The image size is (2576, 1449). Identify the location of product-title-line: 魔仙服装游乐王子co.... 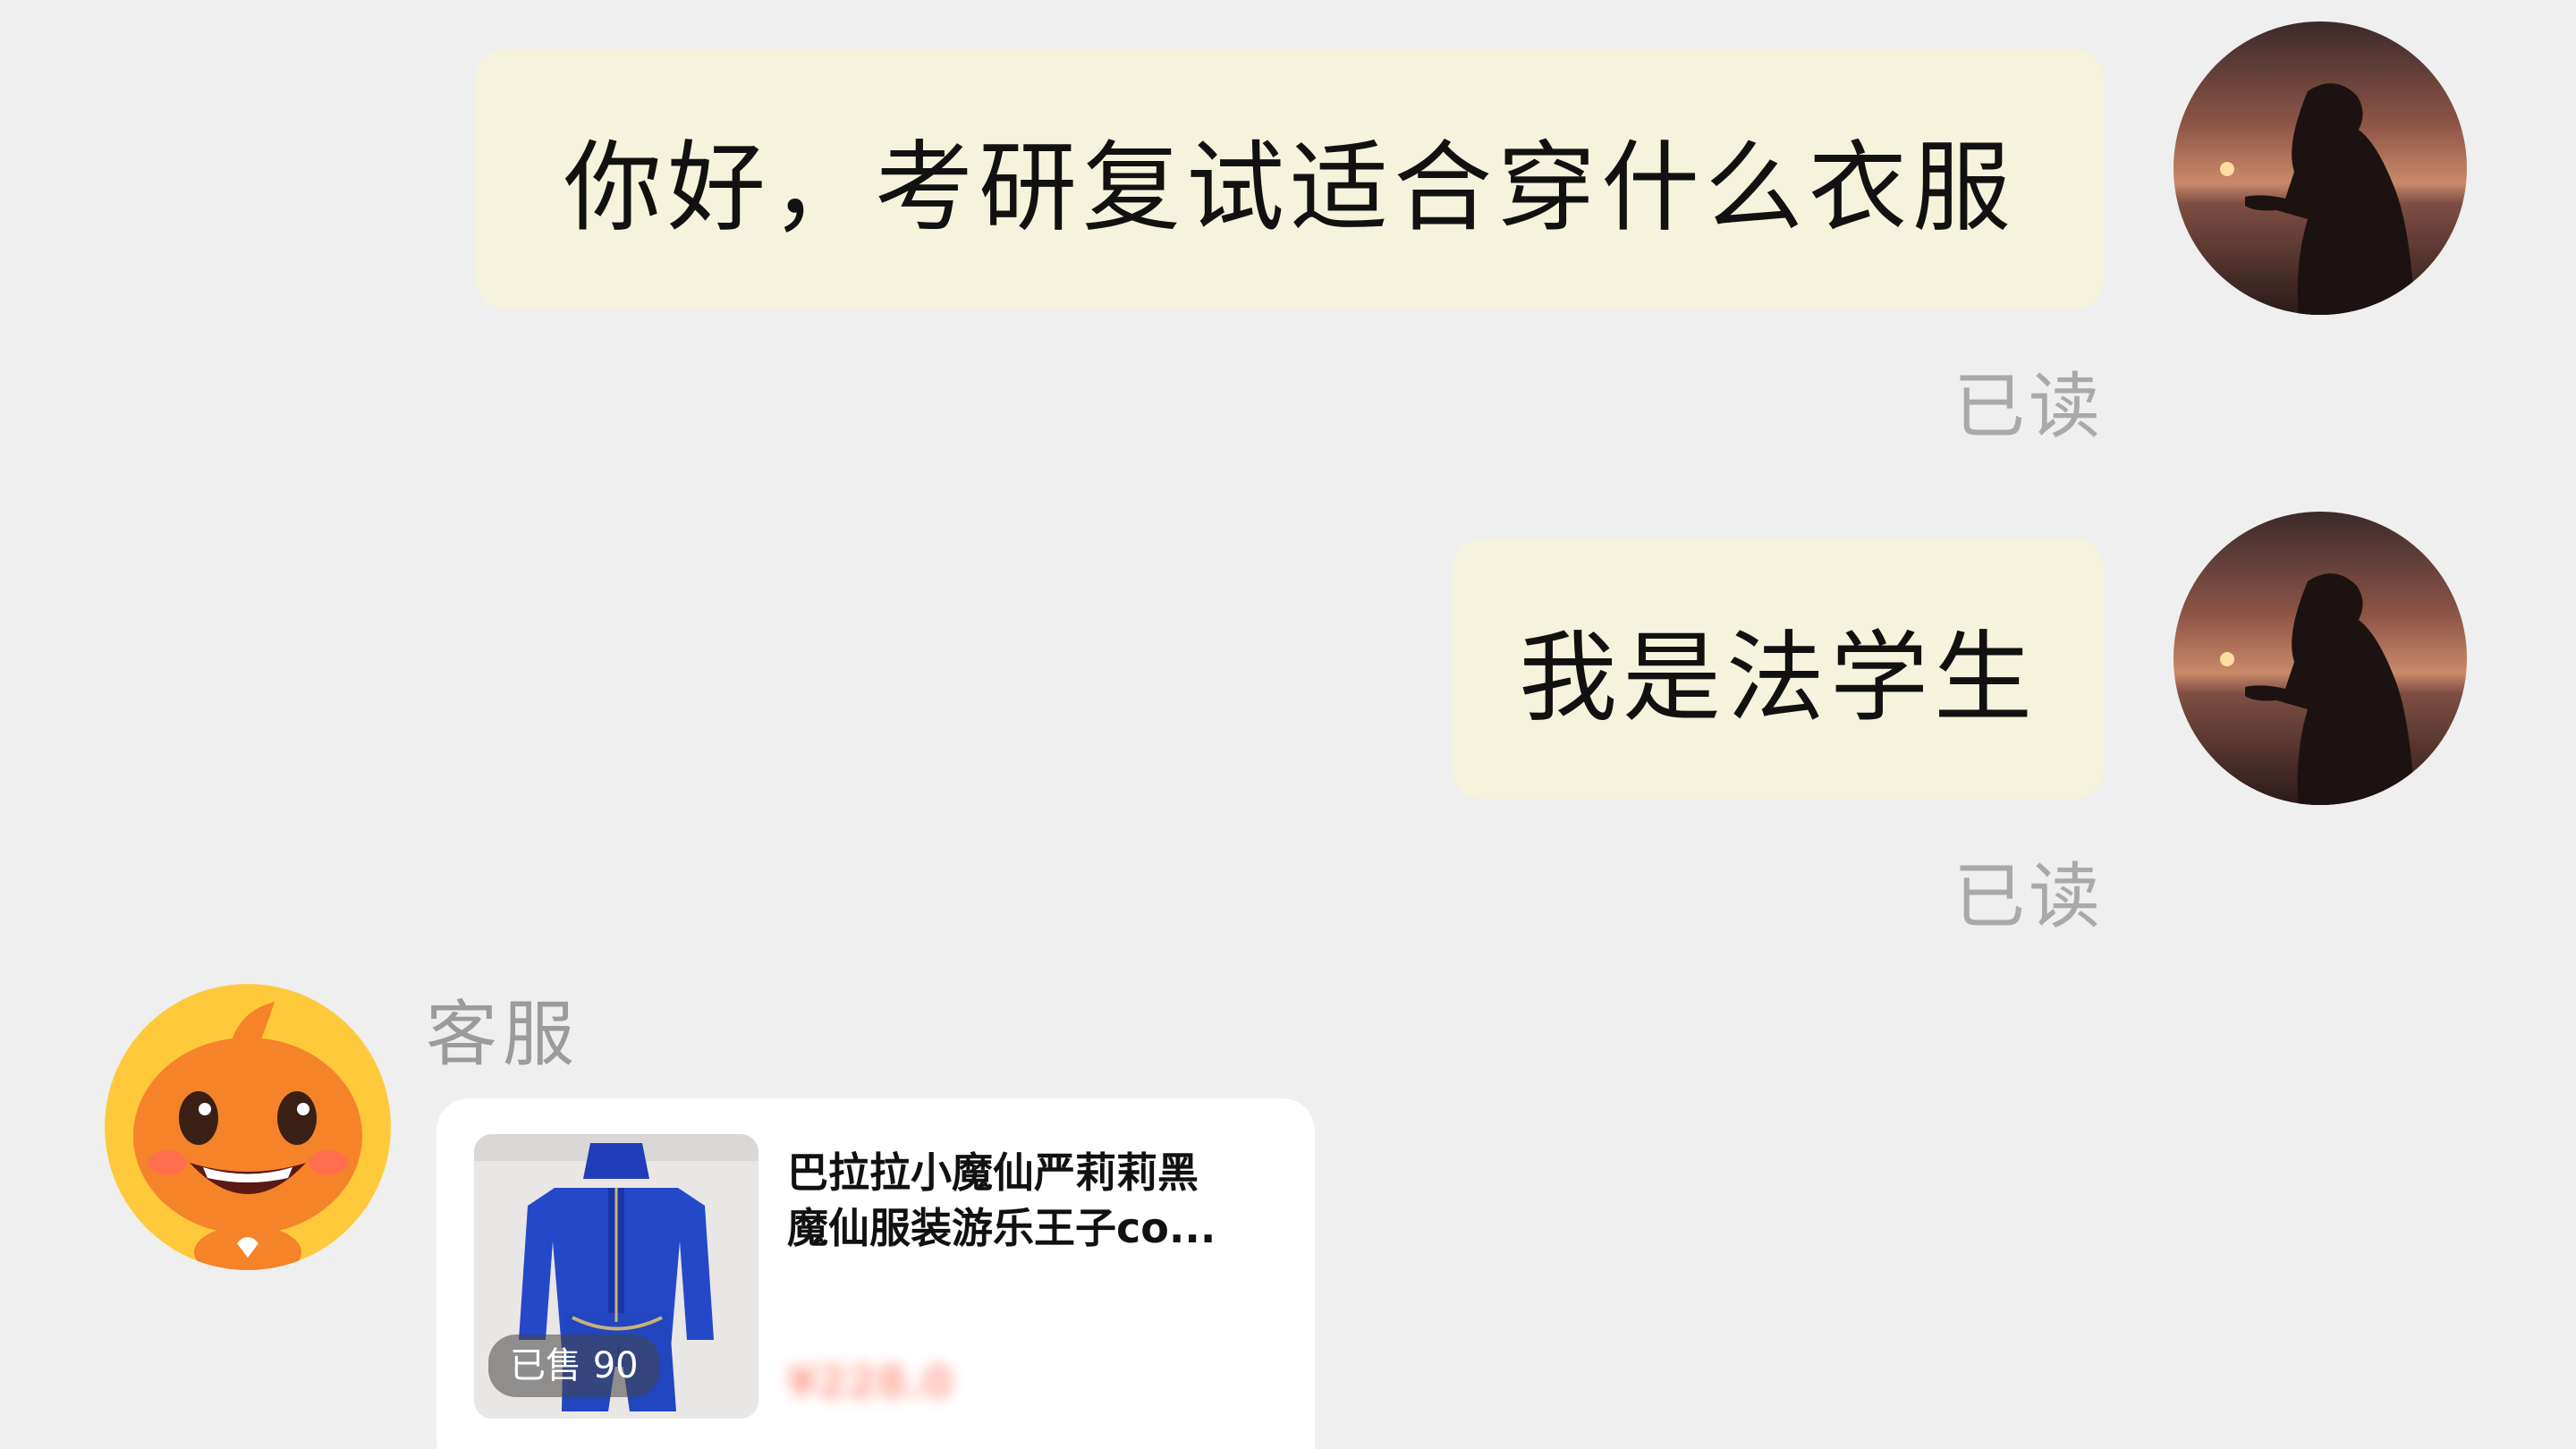
(1001, 1228).